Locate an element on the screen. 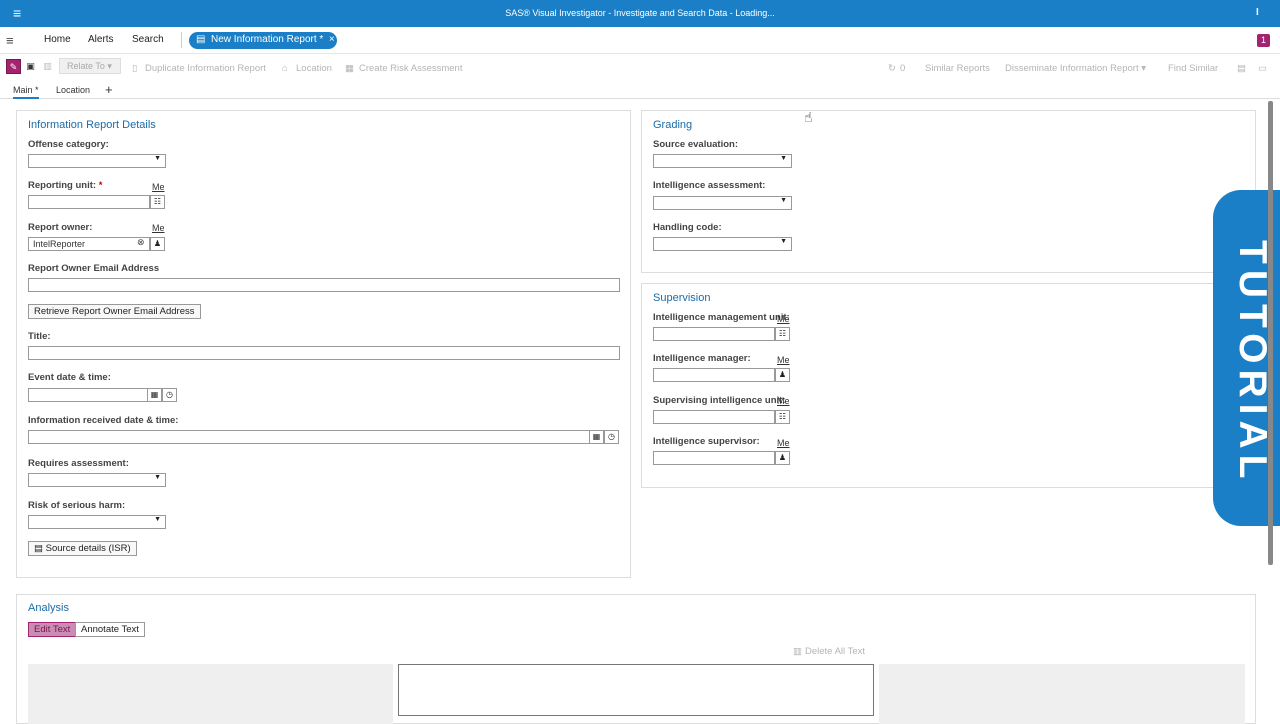  clear-icon: ⊗ is located at coordinates (141, 242).